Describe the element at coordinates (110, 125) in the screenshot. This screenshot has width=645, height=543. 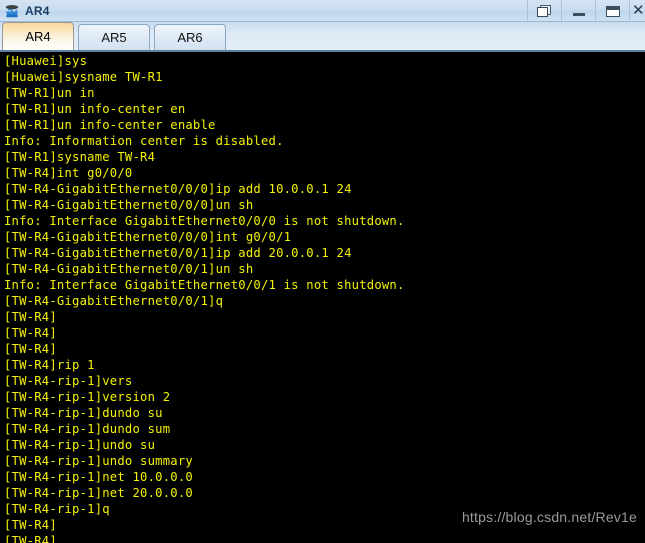
I see `terminal-line: [TW-R1]un info-center enable` at that location.